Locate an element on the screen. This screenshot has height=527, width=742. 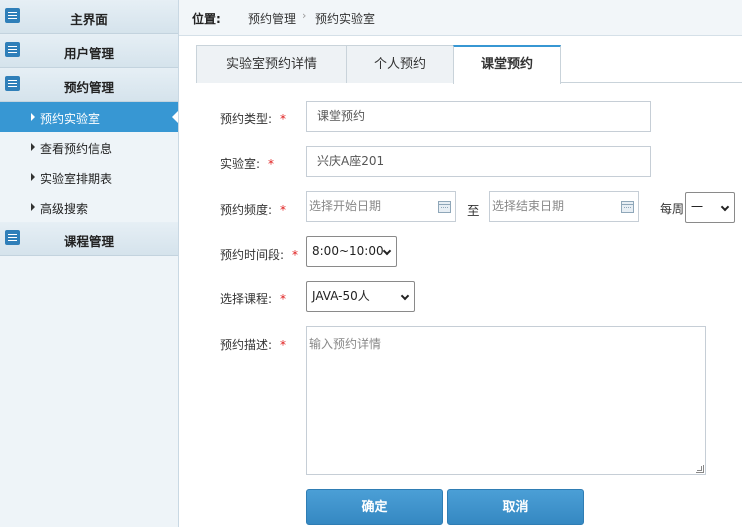
period-label: 预约时间段: * is located at coordinates (259, 254).